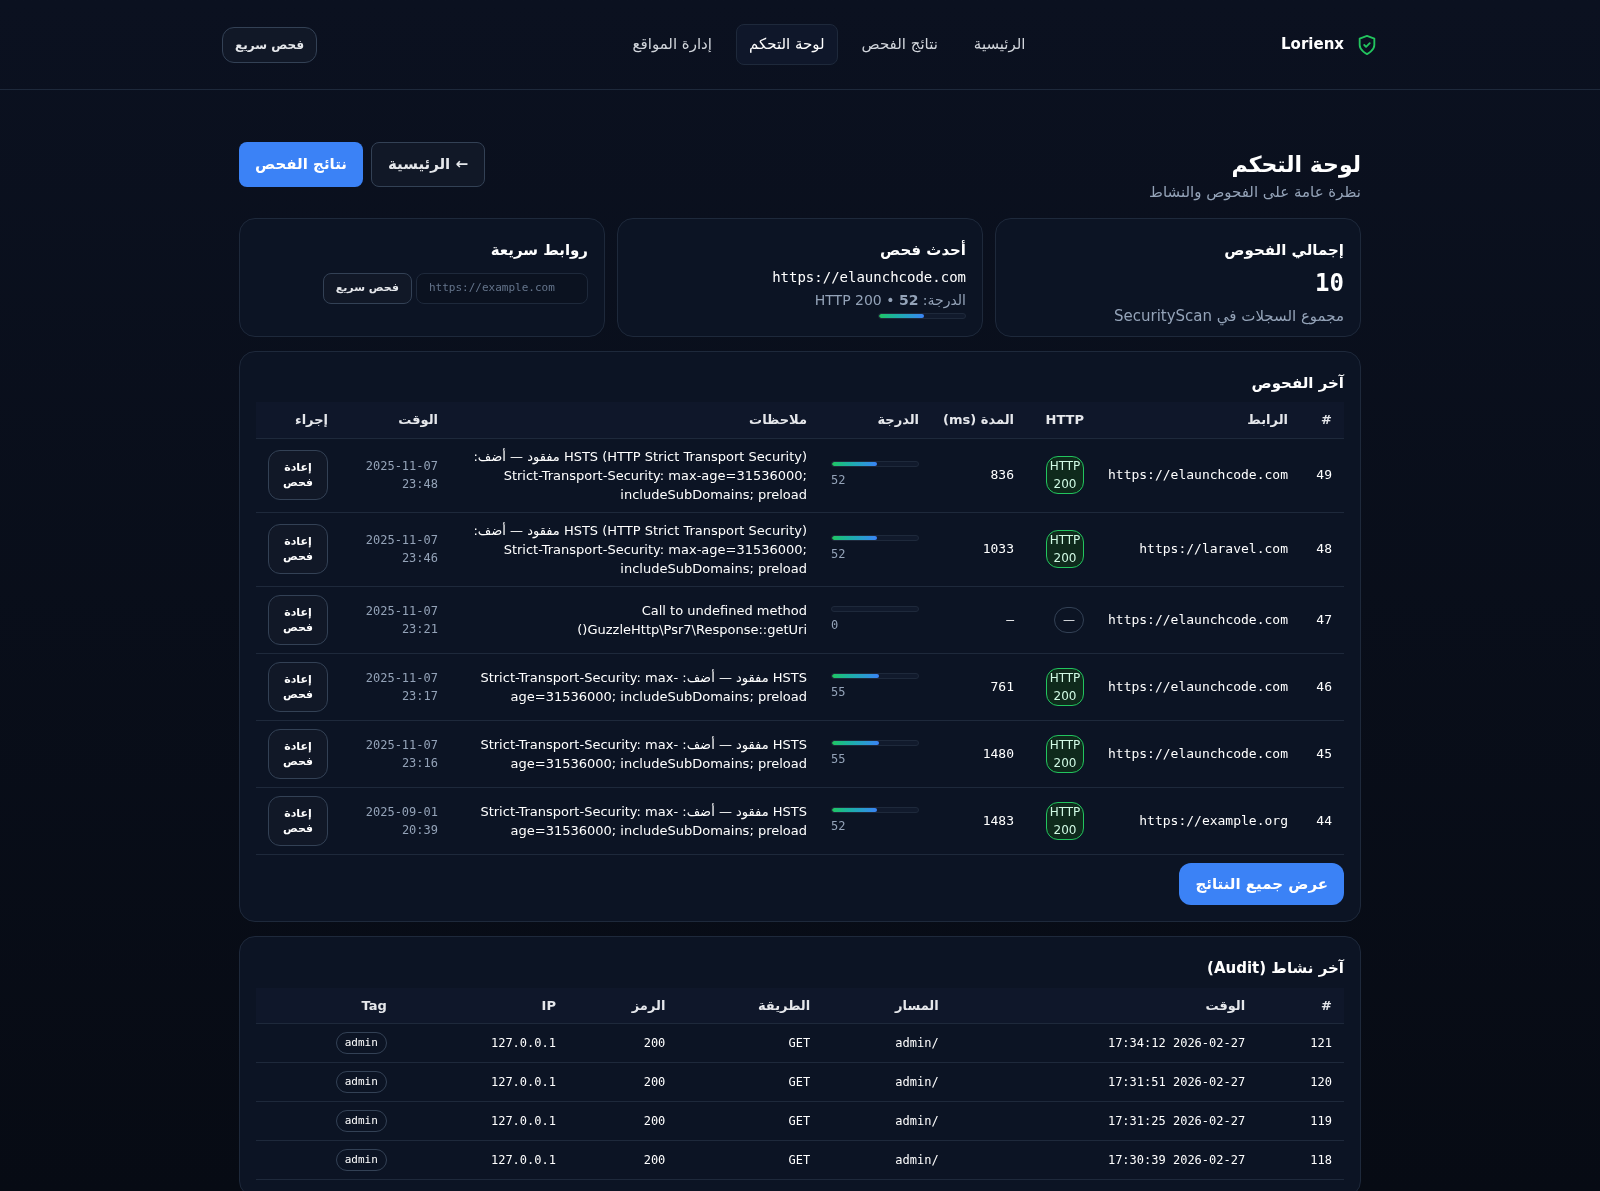 Image resolution: width=1600 pixels, height=1191 pixels. I want to click on card-title: روابط سريعة, so click(538, 250).